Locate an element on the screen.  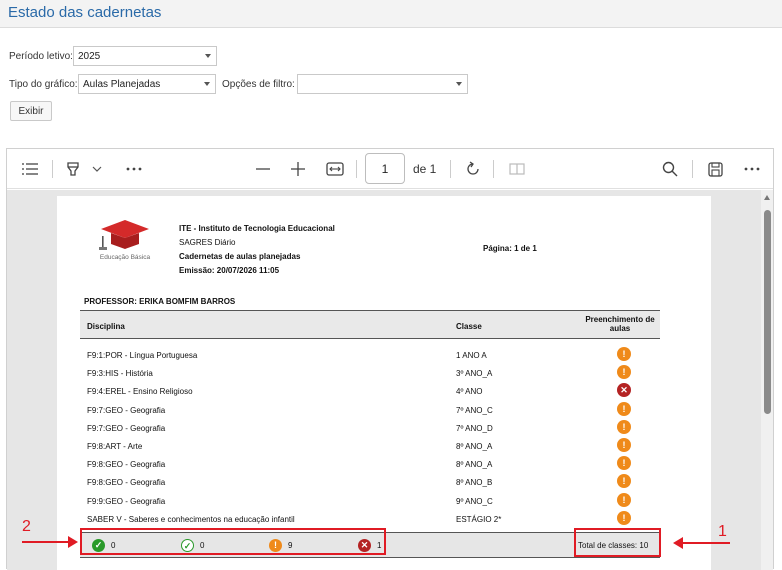
tipo-select: Aulas Planejadas is located at coordinates (147, 84).